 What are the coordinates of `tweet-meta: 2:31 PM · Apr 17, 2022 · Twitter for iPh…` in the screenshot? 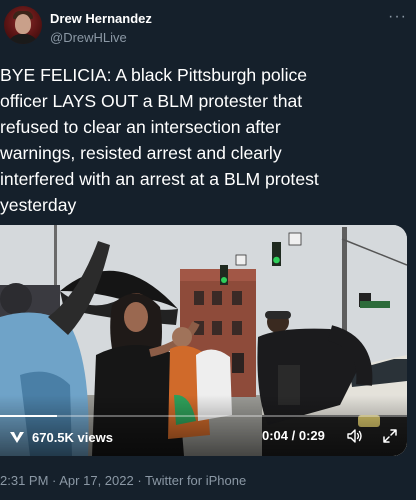 It's located at (123, 480).